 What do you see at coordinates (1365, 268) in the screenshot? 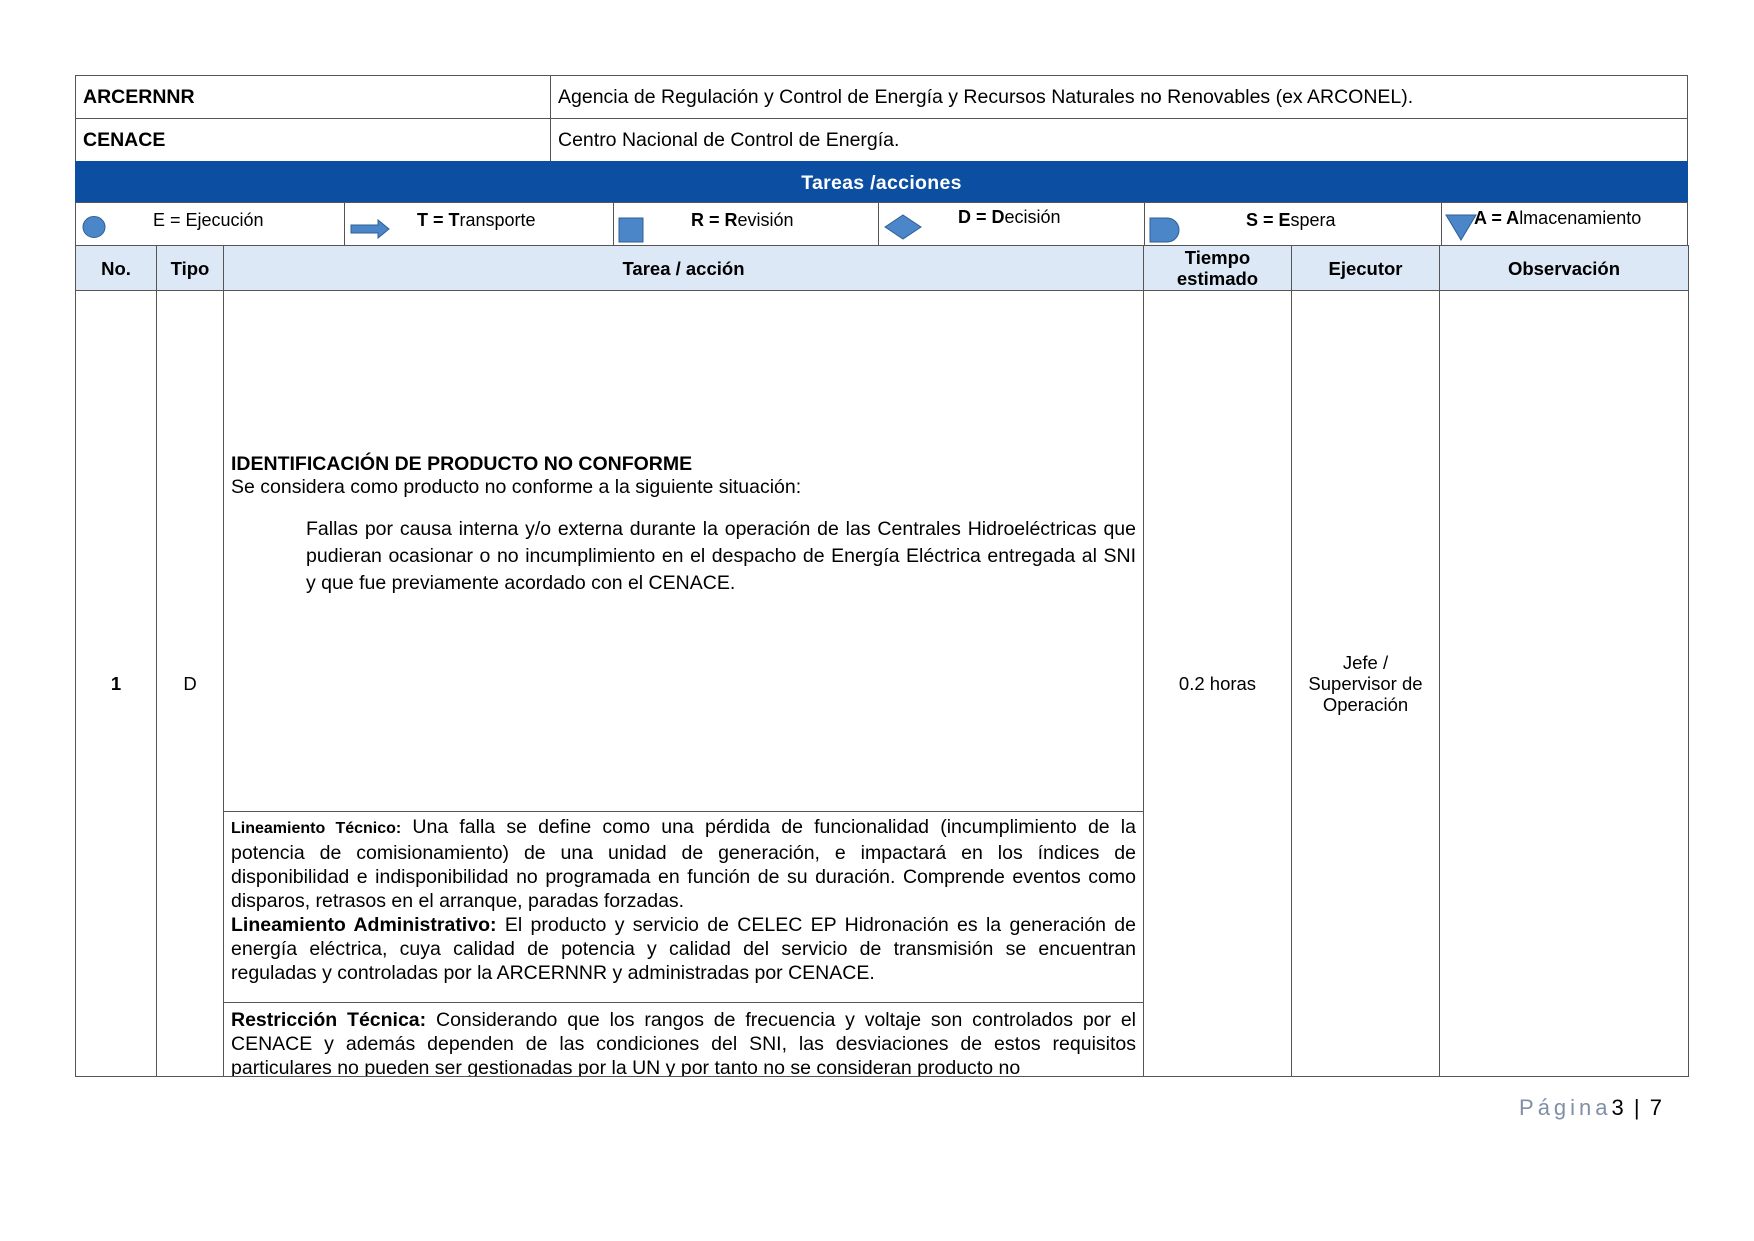
I see `header-ejecutor: Ejecutor` at bounding box center [1365, 268].